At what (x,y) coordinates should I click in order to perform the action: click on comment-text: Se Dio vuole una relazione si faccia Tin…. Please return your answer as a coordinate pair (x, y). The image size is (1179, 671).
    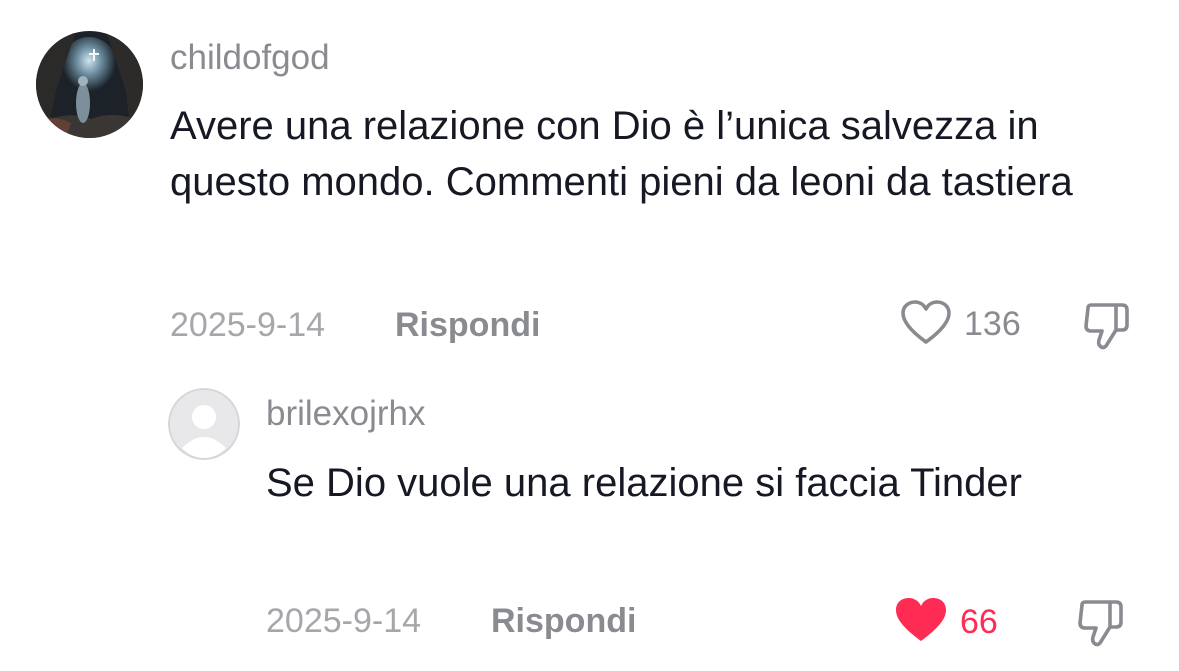
    Looking at the image, I should click on (644, 483).